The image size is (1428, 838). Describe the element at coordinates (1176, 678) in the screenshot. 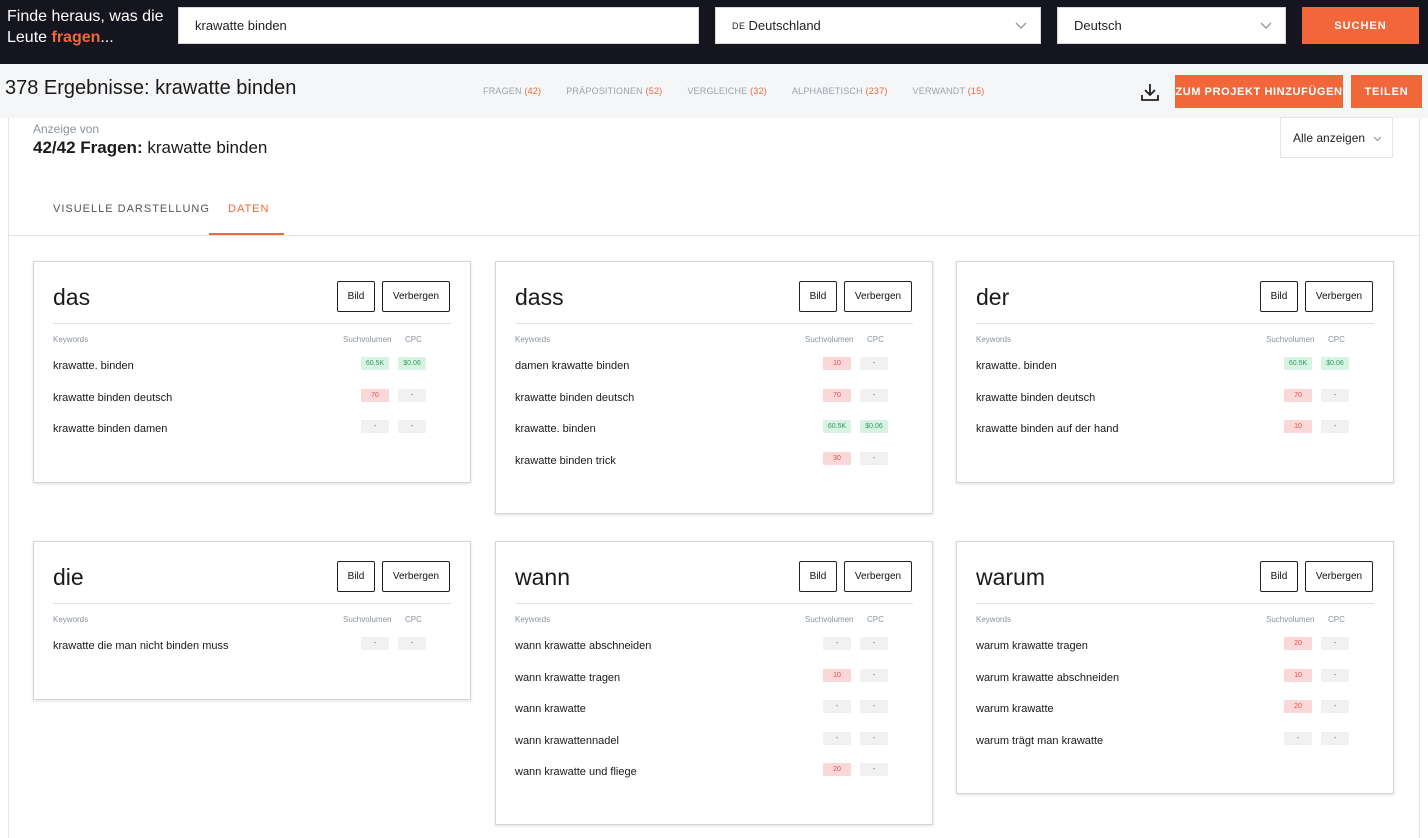

I see `keyword-row: warum krawatte abschneiden 10-` at that location.